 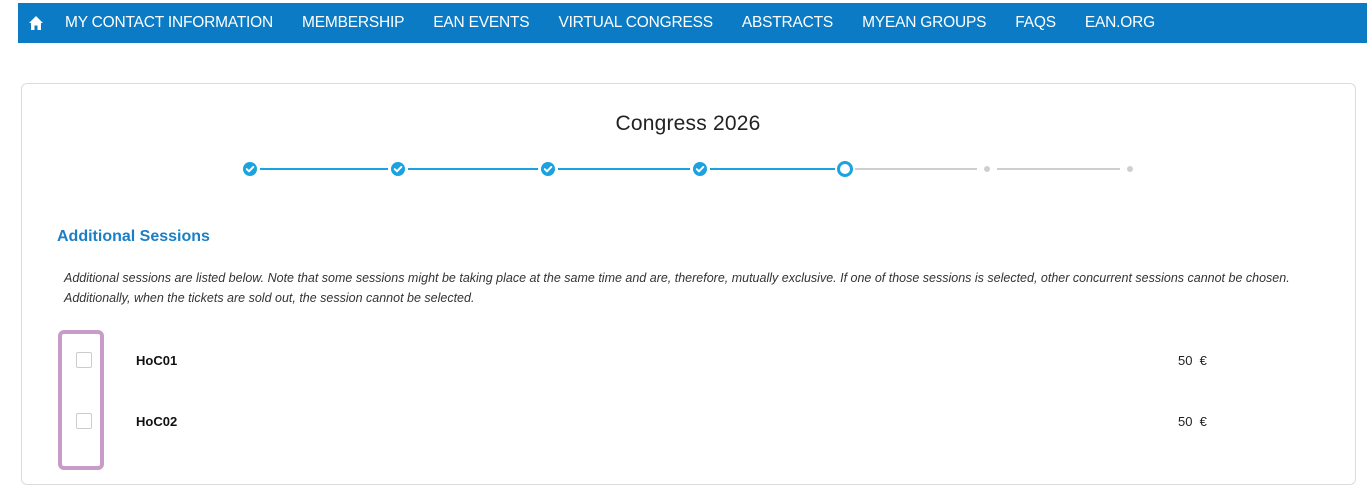 I want to click on nav-item-ean-events: EAN EVENTS, so click(x=481, y=23).